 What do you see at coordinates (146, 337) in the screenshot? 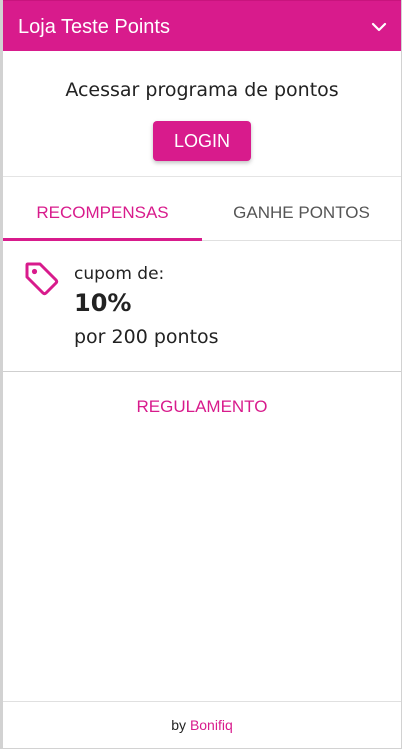
I see `coupon-points-cost: por 200 pontos` at bounding box center [146, 337].